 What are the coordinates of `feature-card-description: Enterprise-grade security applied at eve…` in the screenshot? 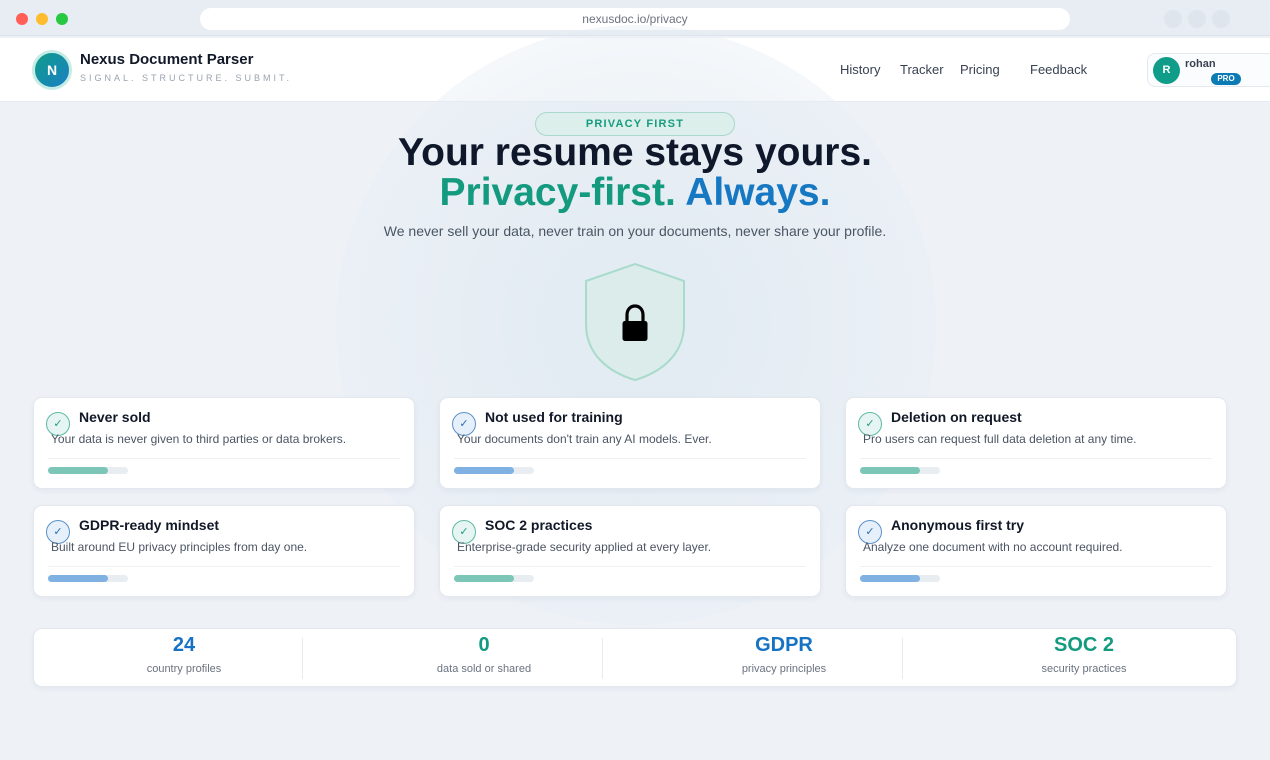 It's located at (584, 547).